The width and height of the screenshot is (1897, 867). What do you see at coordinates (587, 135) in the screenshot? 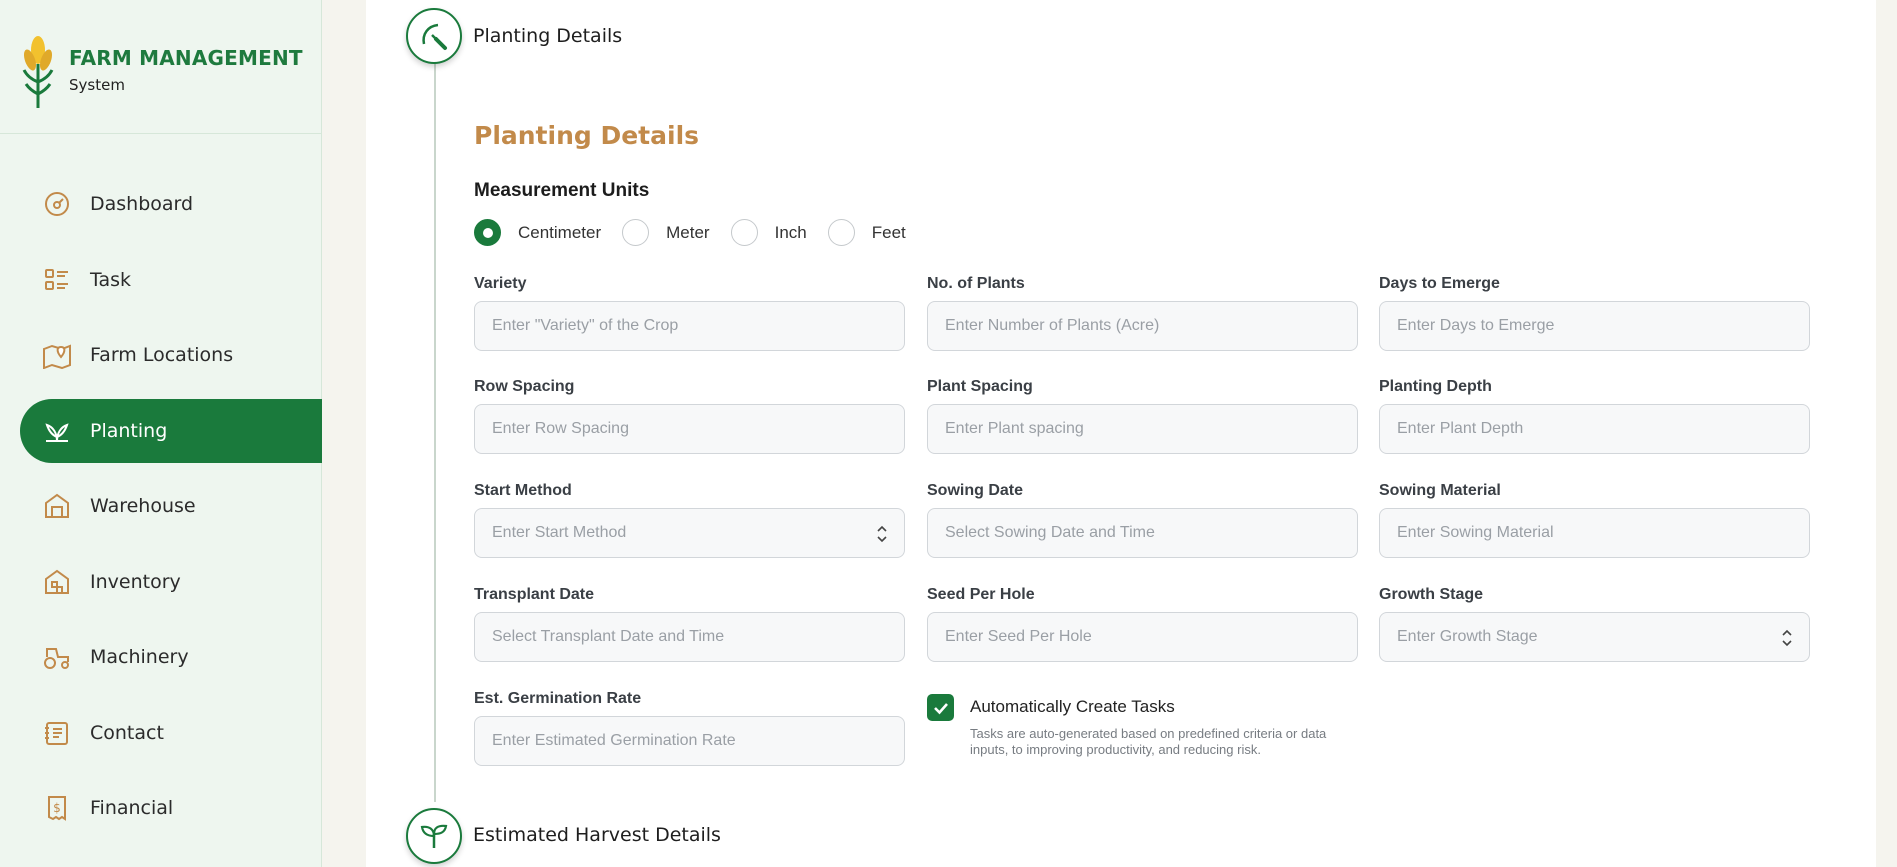
I see `section-title: Planting Details` at bounding box center [587, 135].